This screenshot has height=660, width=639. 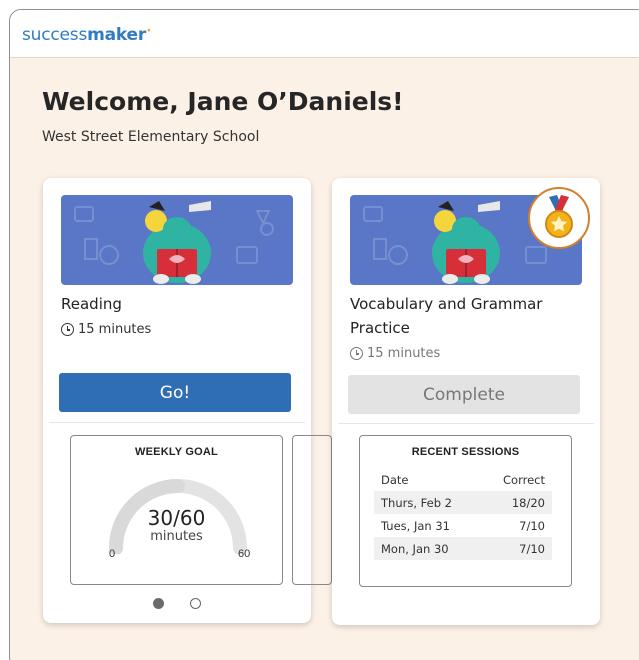 What do you see at coordinates (463, 548) in the screenshot?
I see `table-row: Mon, Jan 30 7/10` at bounding box center [463, 548].